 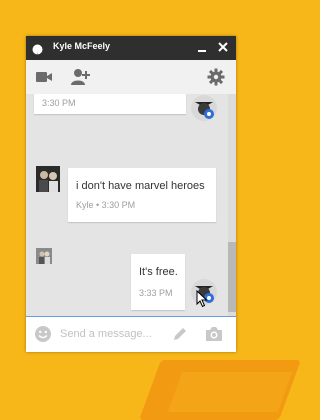 I want to click on hangouts-bubble-icon, so click(x=37, y=48).